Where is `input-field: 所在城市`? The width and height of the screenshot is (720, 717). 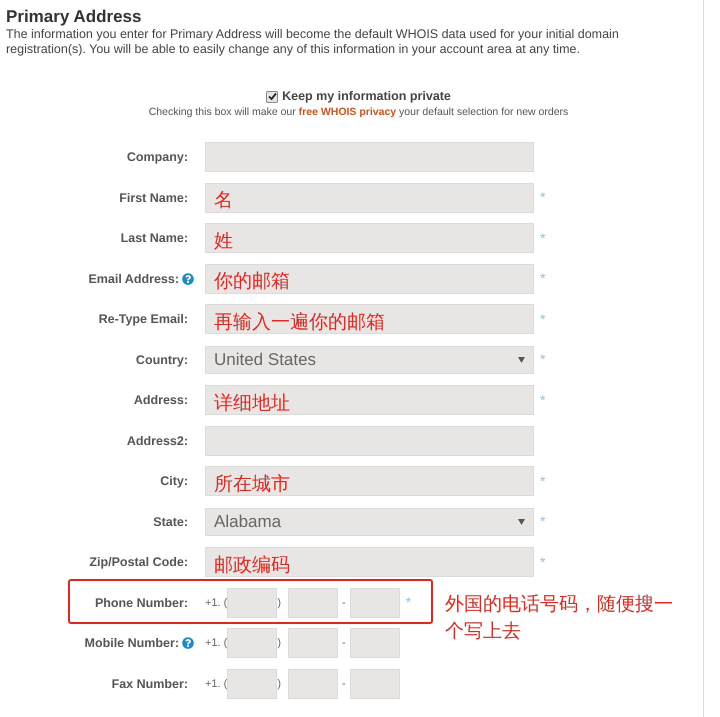 input-field: 所在城市 is located at coordinates (369, 481).